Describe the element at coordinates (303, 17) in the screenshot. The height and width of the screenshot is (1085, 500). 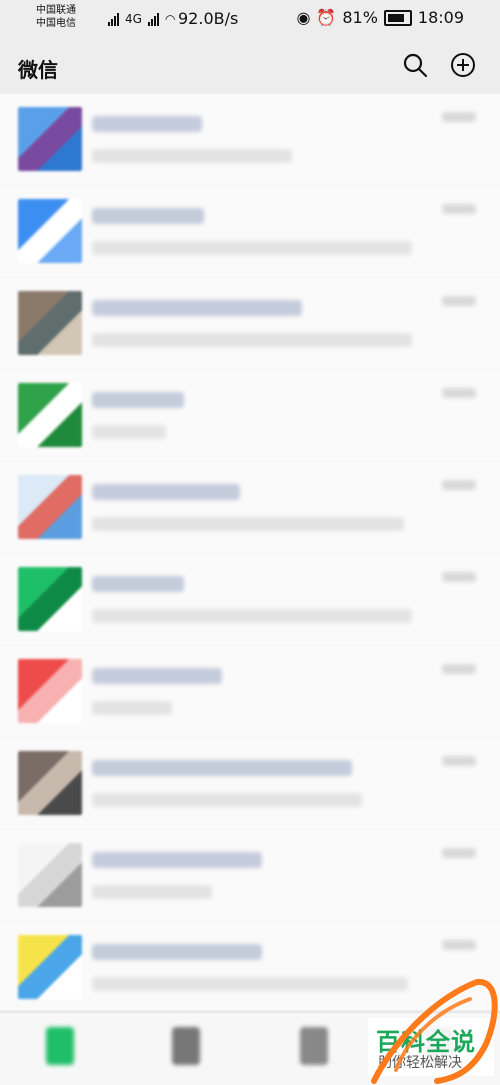
I see `eye-icon: ◉` at that location.